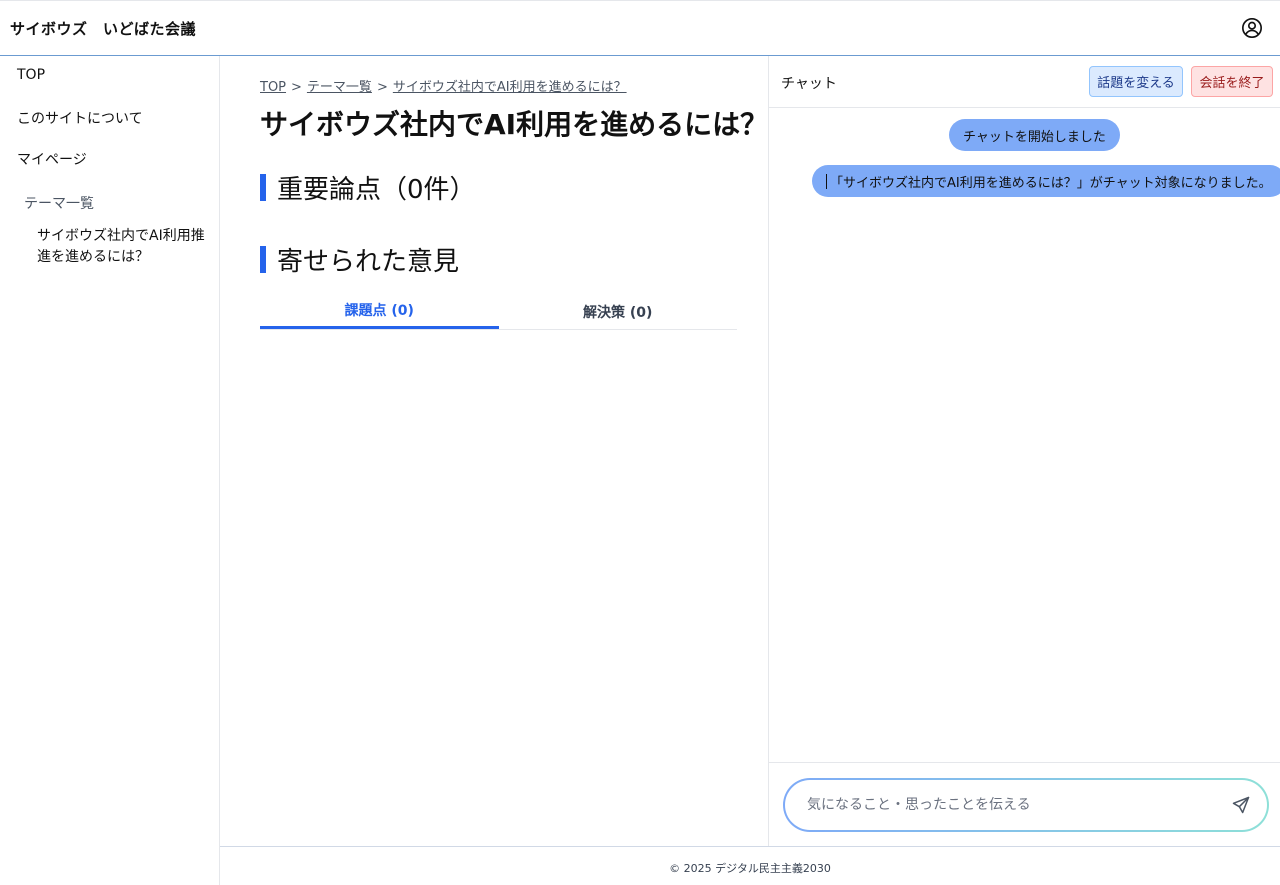 The image size is (1280, 885). I want to click on end-conversation-button: 会話を終了, so click(1232, 81).